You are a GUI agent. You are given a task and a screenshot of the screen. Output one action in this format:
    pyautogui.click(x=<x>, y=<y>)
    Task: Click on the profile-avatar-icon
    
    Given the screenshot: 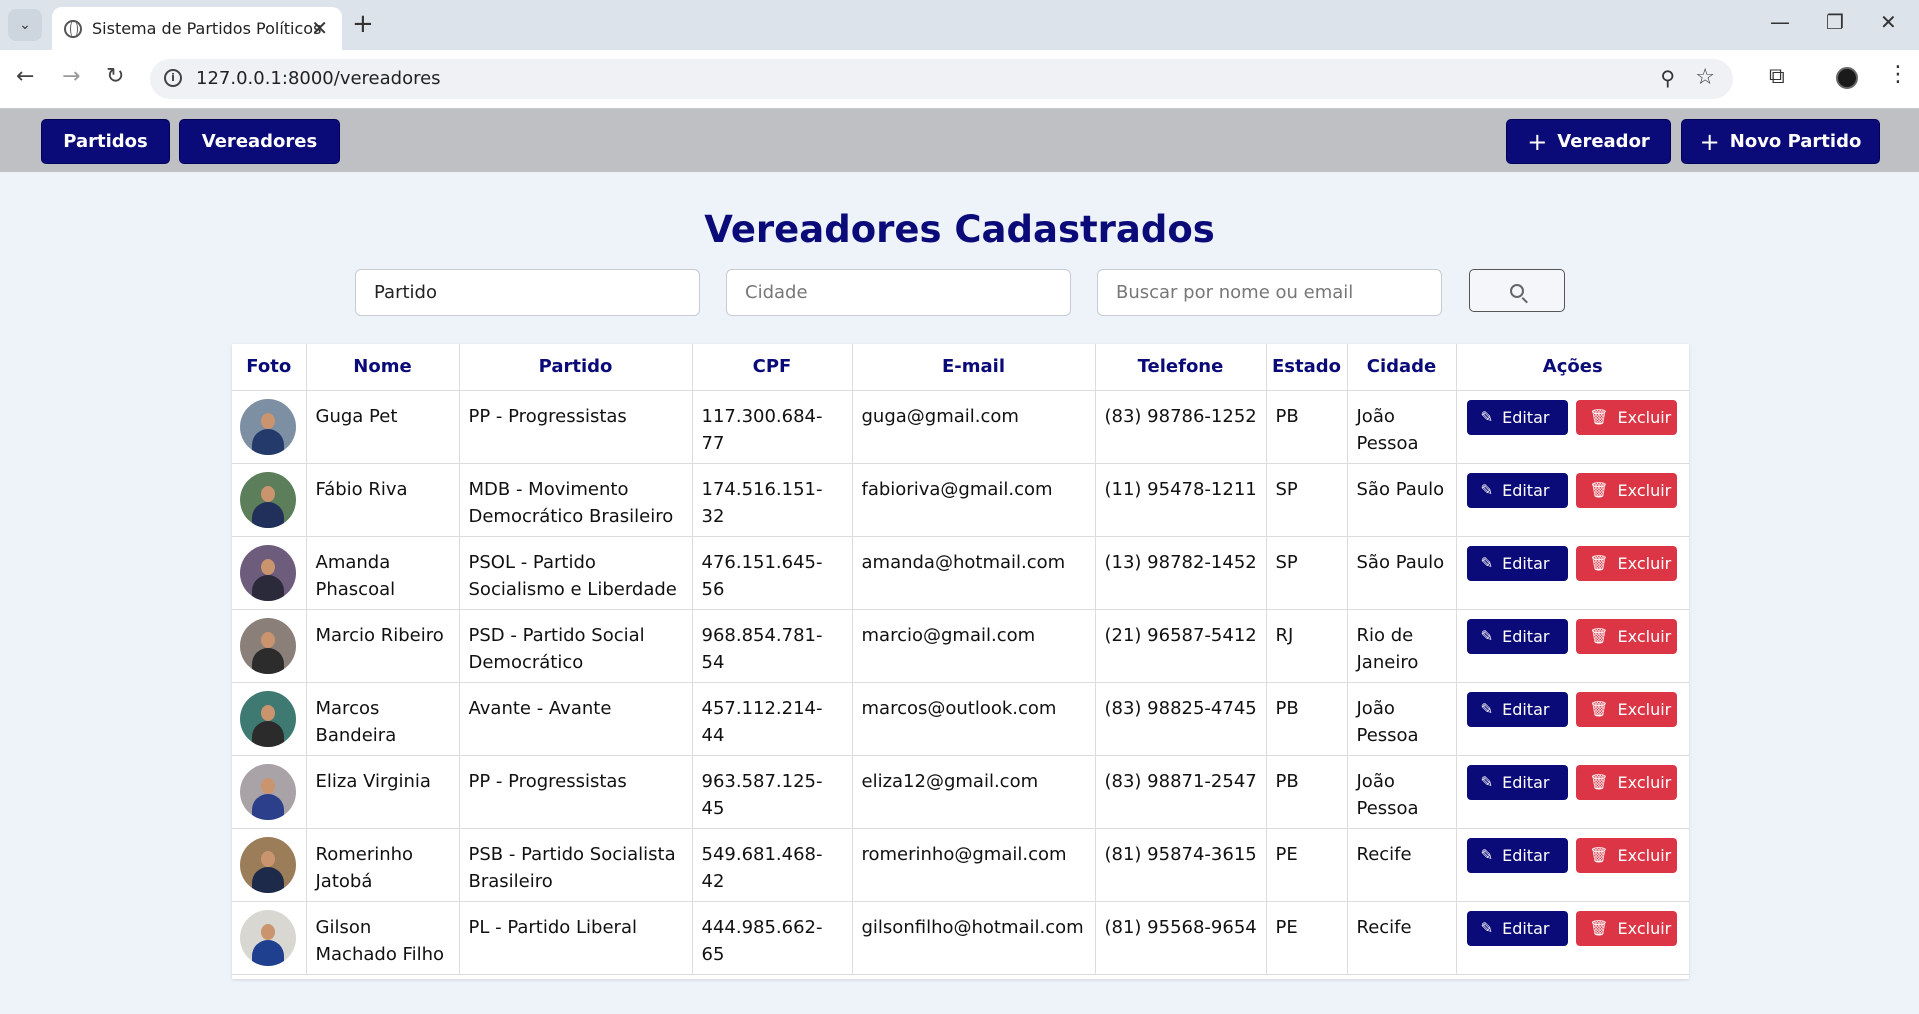 What is the action you would take?
    pyautogui.click(x=1847, y=78)
    